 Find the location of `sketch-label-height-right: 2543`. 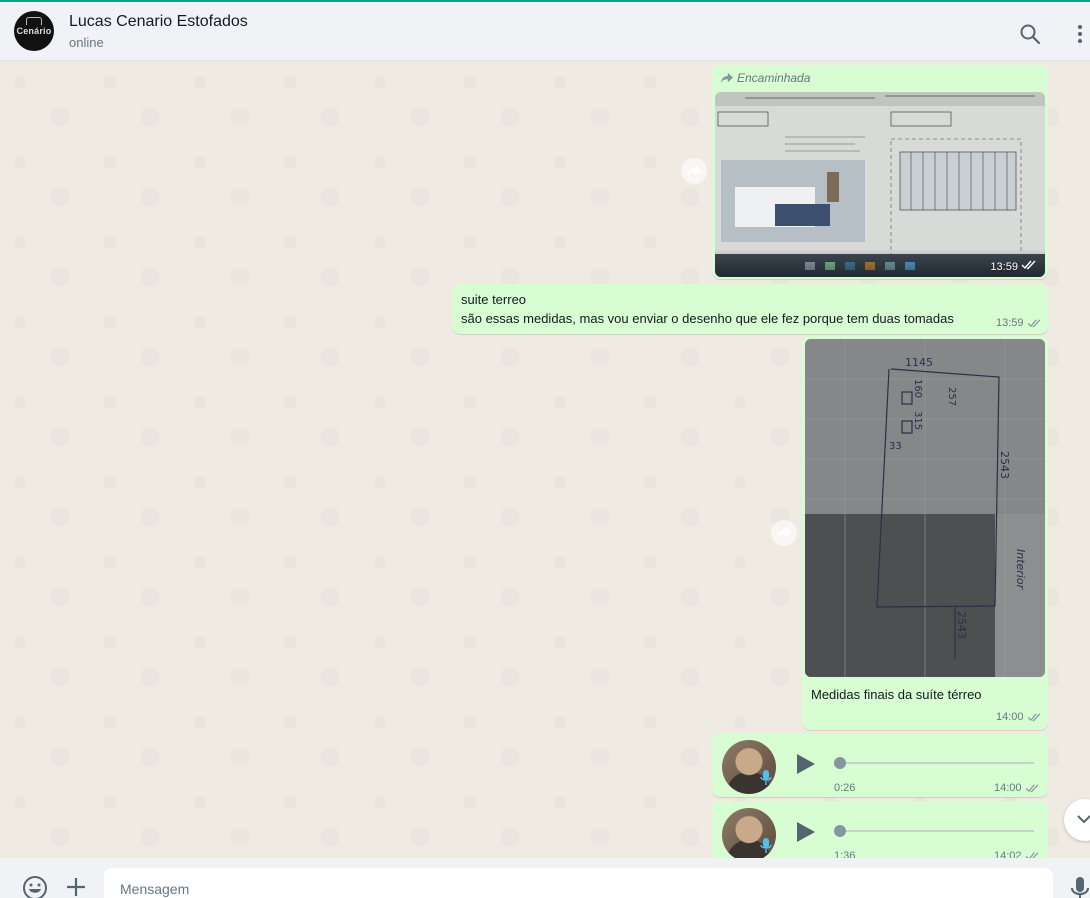

sketch-label-height-right: 2543 is located at coordinates (1004, 465).